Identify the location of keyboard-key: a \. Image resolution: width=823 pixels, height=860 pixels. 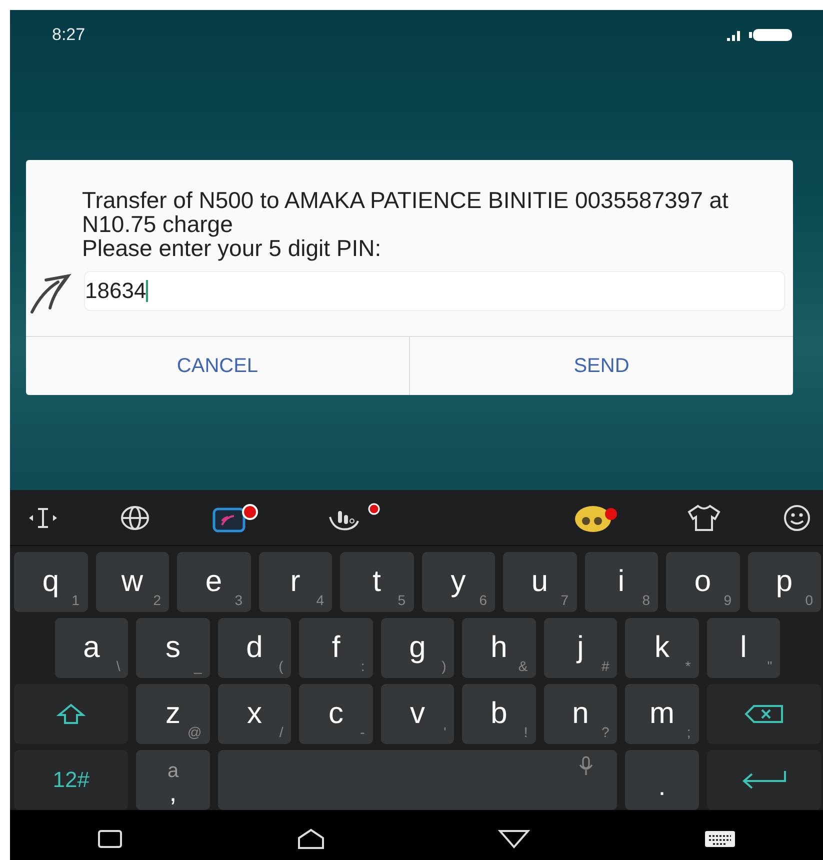
(91, 648).